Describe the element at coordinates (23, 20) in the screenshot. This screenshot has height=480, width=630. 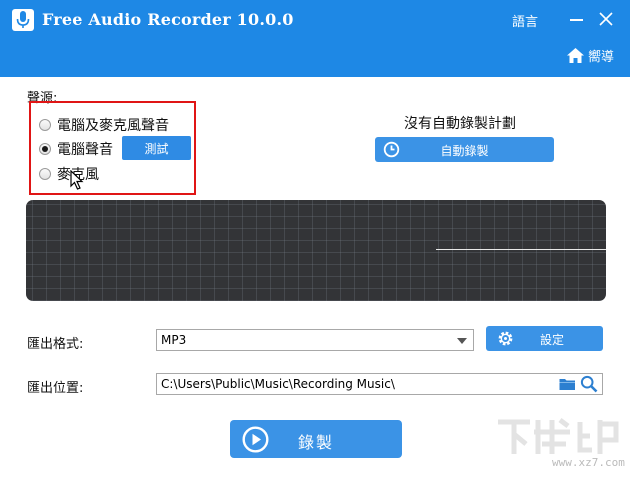
I see `microphone-app-icon` at that location.